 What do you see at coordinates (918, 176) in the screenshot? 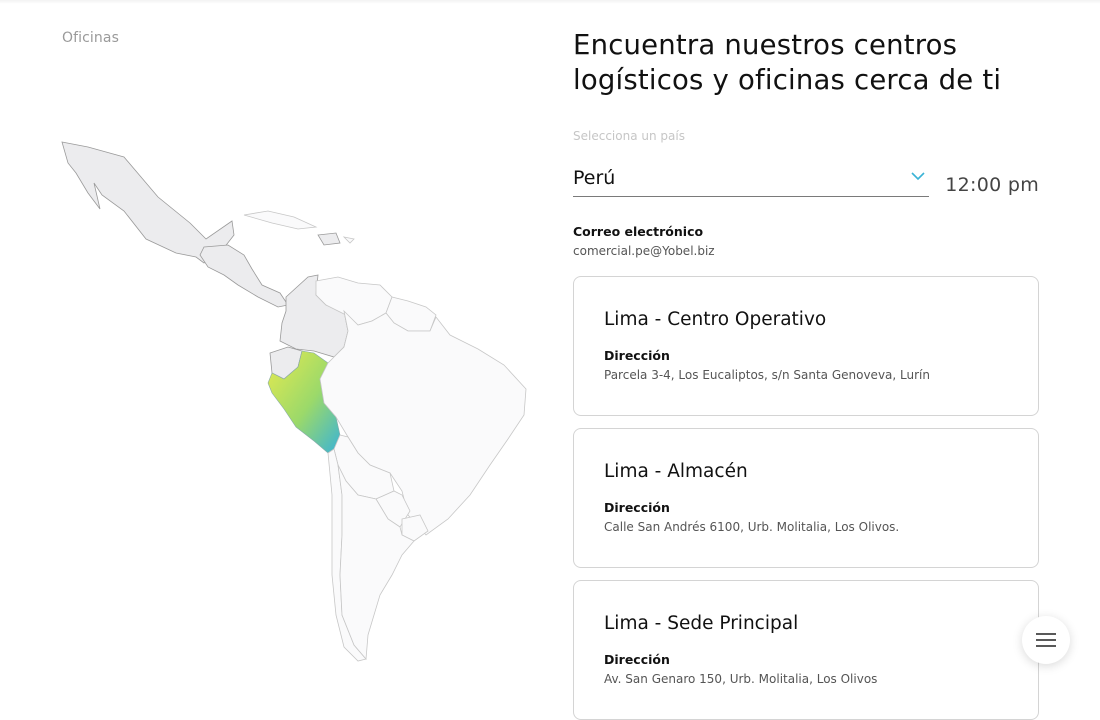
I see `chevron-down-icon` at bounding box center [918, 176].